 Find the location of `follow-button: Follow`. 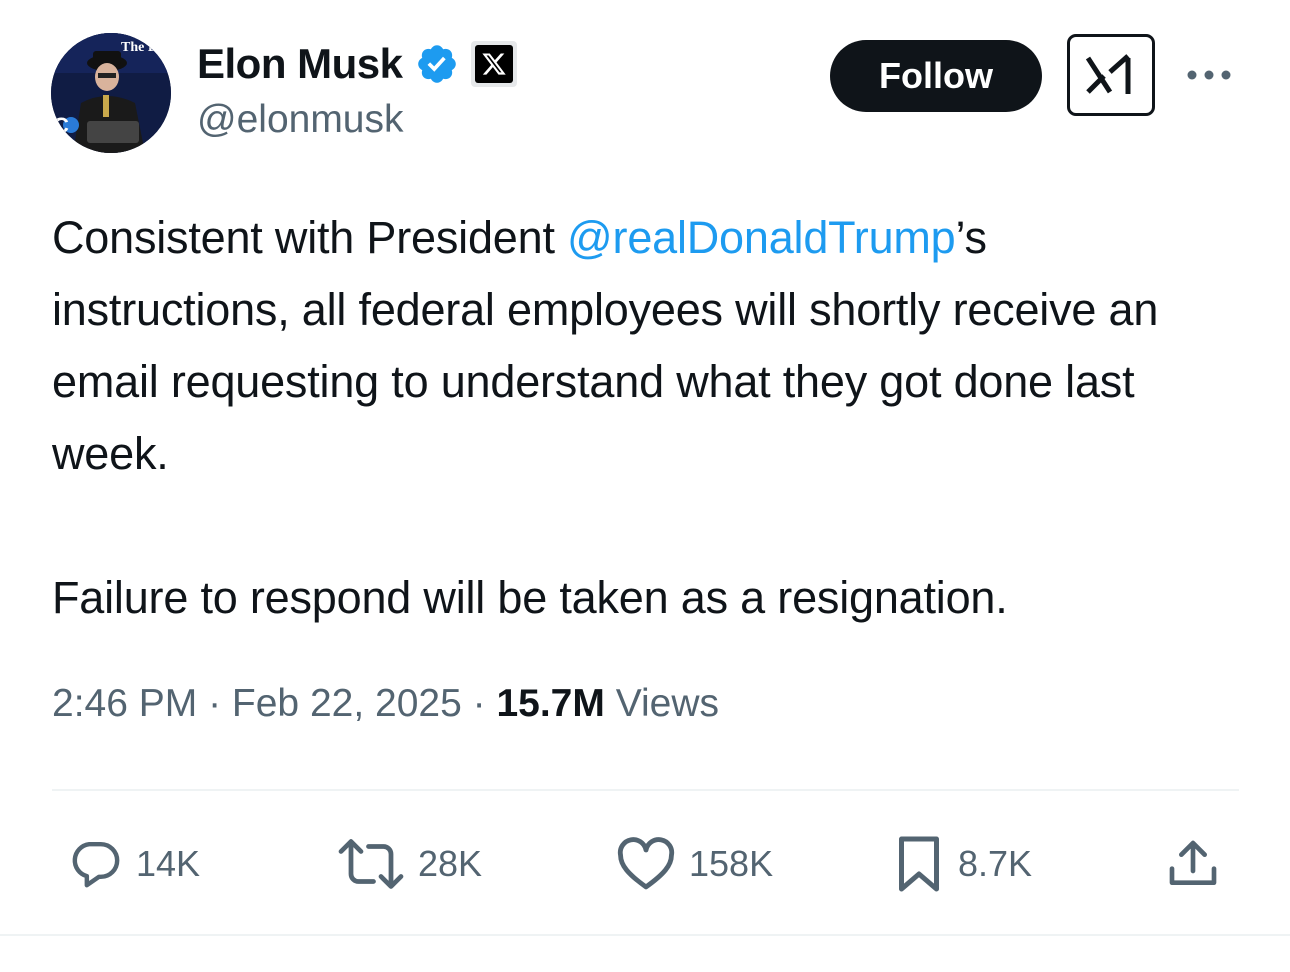

follow-button: Follow is located at coordinates (936, 76).